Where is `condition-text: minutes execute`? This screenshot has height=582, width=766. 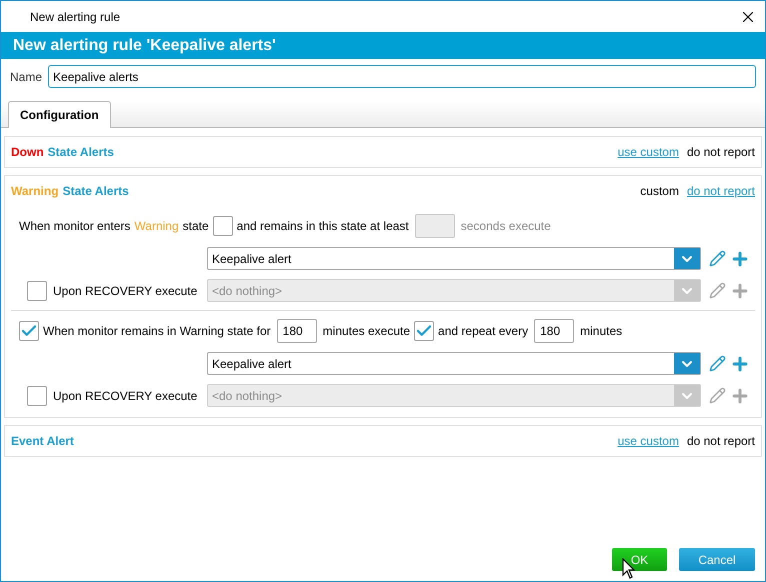 condition-text: minutes execute is located at coordinates (366, 331).